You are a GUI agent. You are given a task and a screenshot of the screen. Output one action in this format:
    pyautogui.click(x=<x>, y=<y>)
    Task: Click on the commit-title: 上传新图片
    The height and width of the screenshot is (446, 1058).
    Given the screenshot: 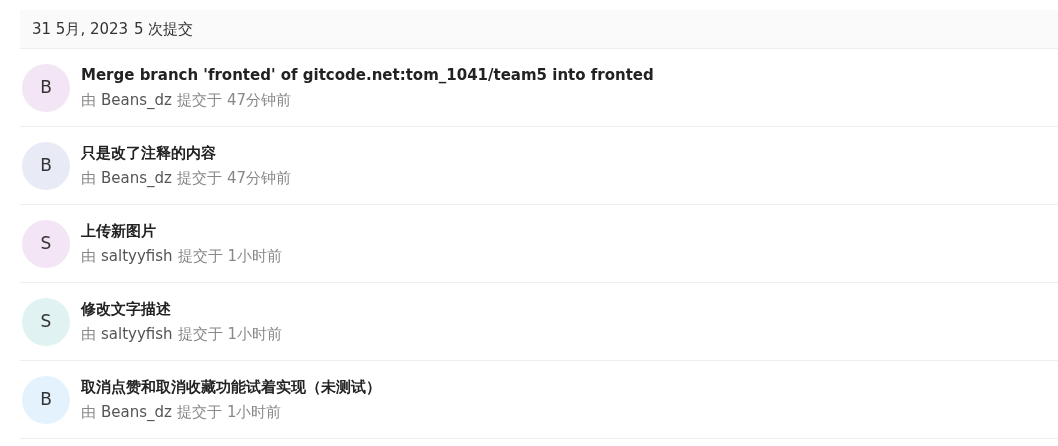 What is the action you would take?
    pyautogui.click(x=182, y=230)
    